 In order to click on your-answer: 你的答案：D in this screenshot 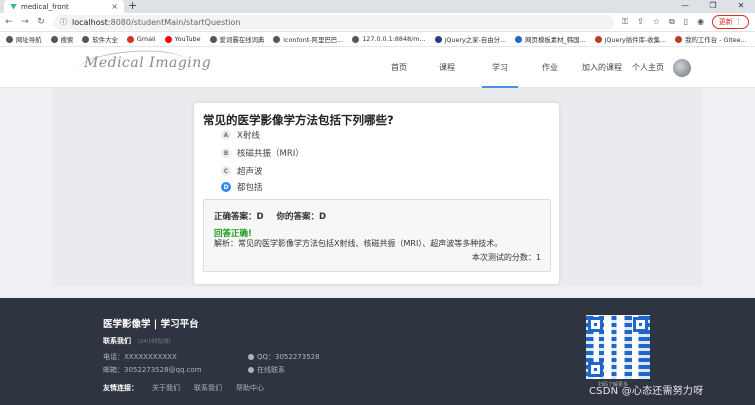, I will do `click(301, 217)`.